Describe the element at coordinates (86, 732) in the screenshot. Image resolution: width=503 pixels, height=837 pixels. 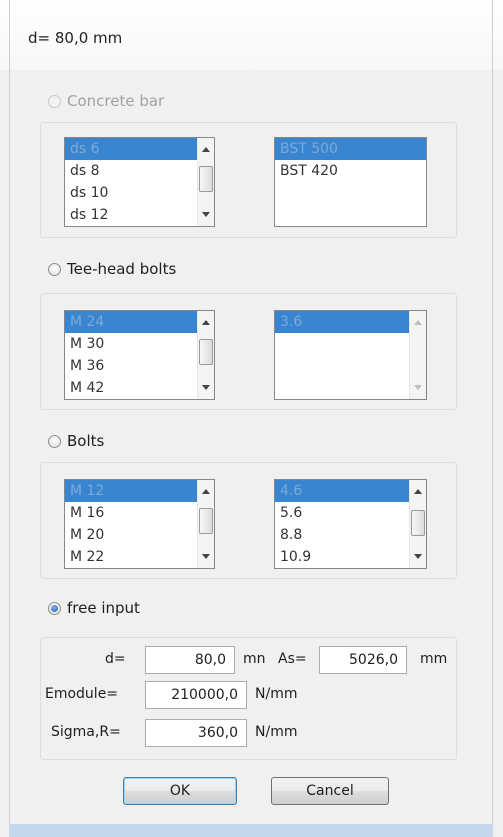
I see `sigma-label: Sigma,R=` at that location.